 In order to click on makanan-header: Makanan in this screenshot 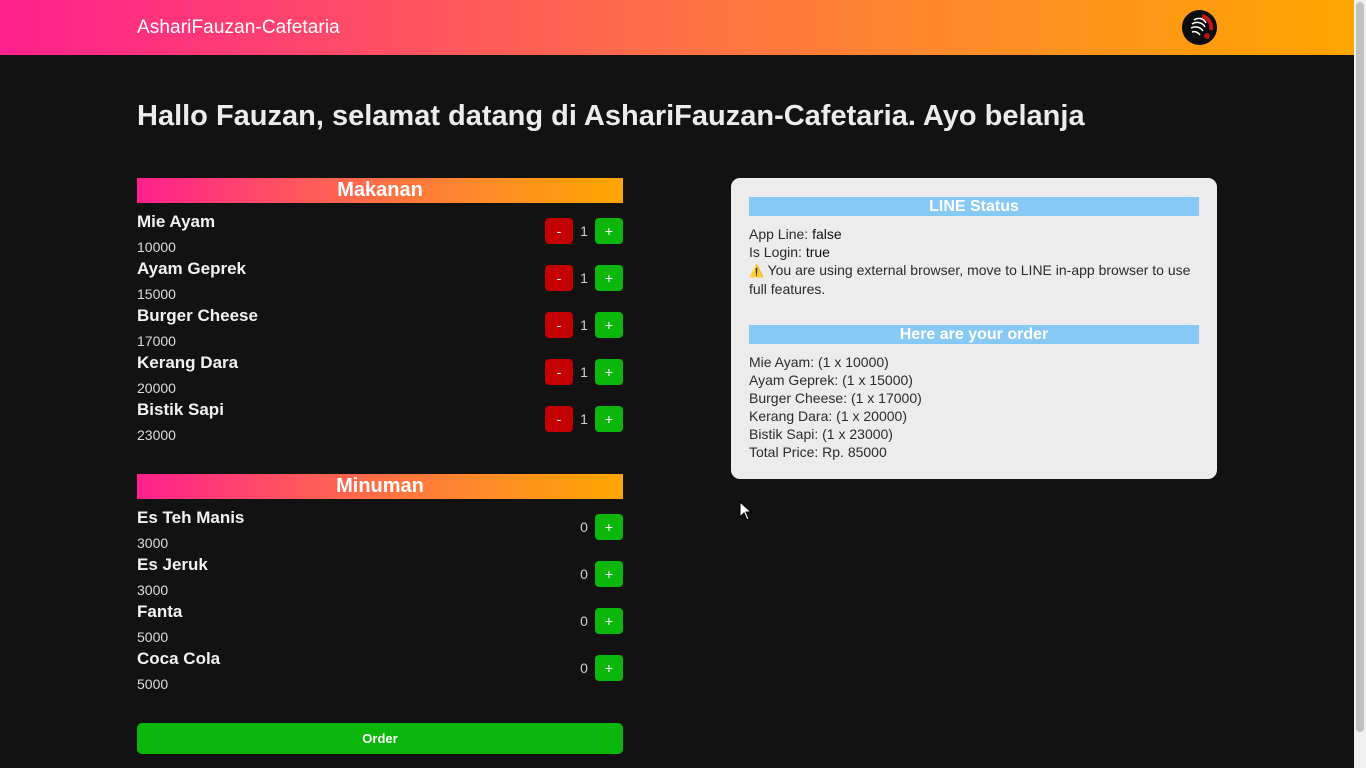, I will do `click(380, 190)`.